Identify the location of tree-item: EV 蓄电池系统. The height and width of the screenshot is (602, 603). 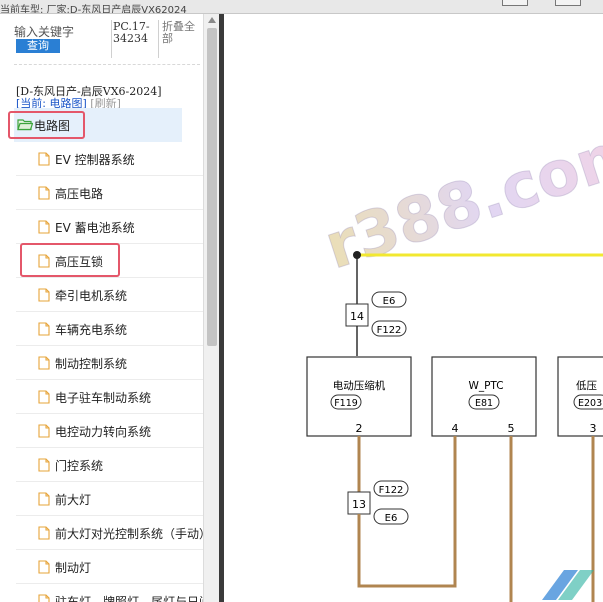
(109, 227).